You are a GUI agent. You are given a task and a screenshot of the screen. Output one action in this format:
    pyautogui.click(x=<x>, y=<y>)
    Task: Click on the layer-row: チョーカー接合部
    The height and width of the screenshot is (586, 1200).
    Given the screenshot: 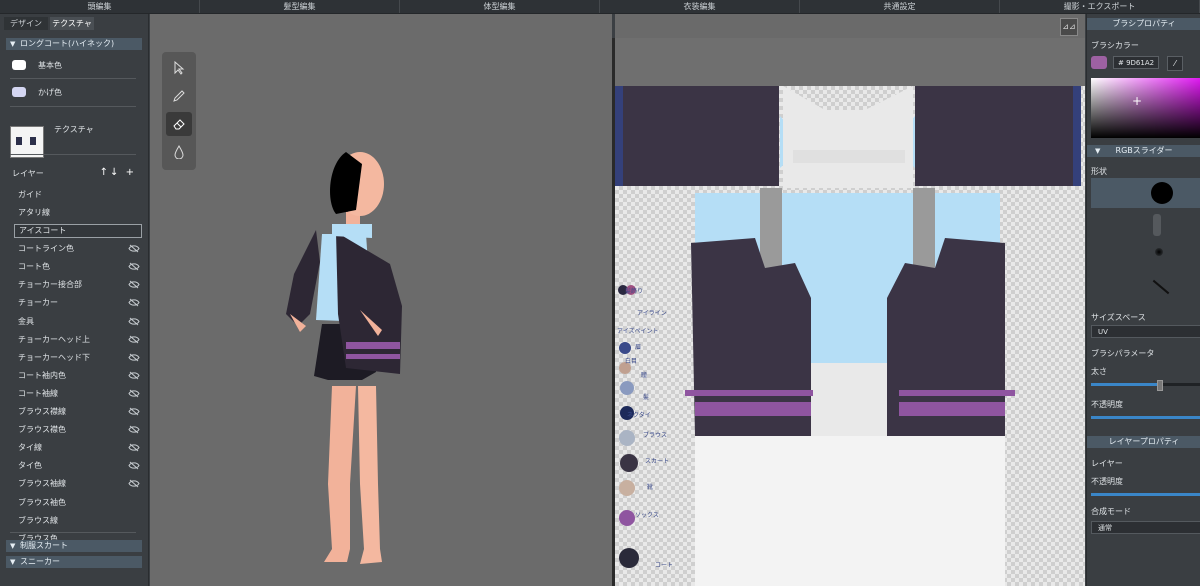 What is the action you would take?
    pyautogui.click(x=78, y=285)
    